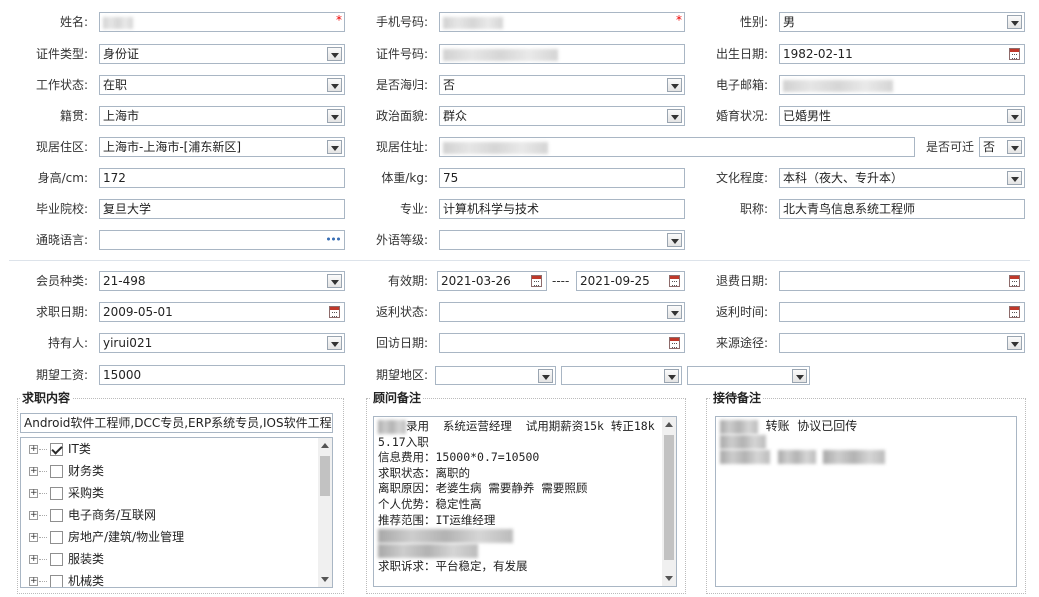  What do you see at coordinates (562, 343) in the screenshot?
I see `revisit-date-input` at bounding box center [562, 343].